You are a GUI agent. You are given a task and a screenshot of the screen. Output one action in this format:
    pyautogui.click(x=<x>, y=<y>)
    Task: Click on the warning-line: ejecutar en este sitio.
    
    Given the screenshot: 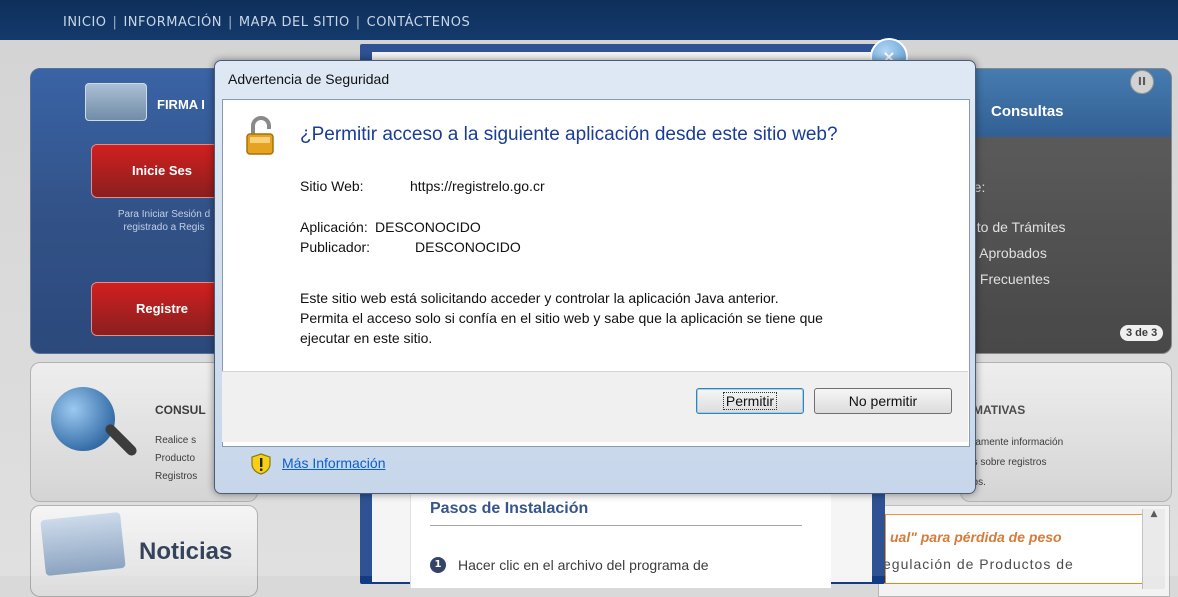 What is the action you would take?
    pyautogui.click(x=366, y=338)
    